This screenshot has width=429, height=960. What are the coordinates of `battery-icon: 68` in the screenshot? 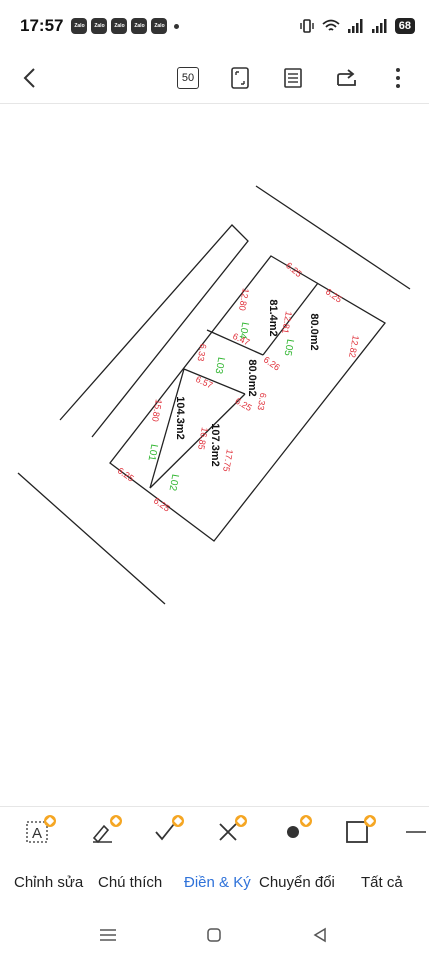 It's located at (404, 26).